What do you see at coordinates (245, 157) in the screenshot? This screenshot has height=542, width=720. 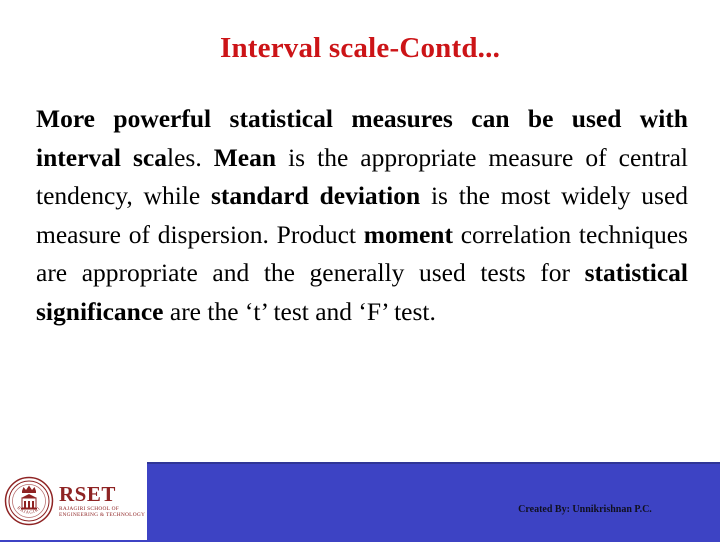 I see `body-run: Mean` at bounding box center [245, 157].